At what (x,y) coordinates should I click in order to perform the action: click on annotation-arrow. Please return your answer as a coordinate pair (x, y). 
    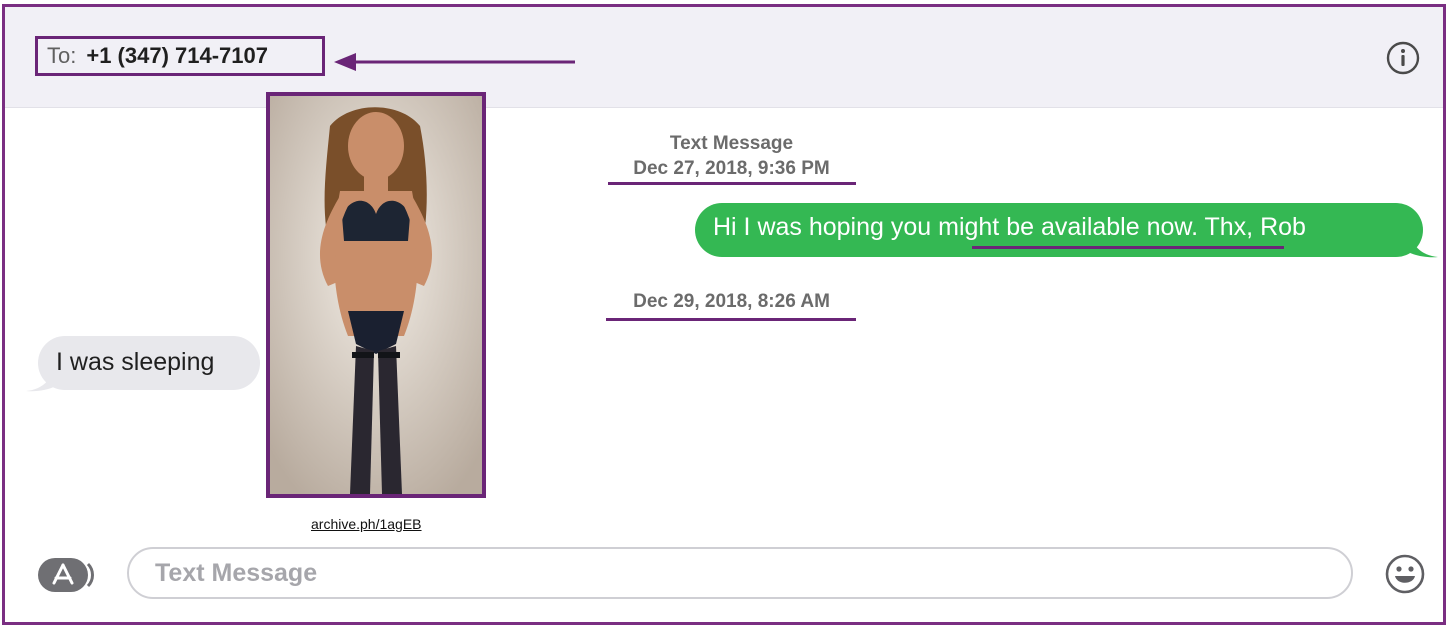
    Looking at the image, I should click on (454, 62).